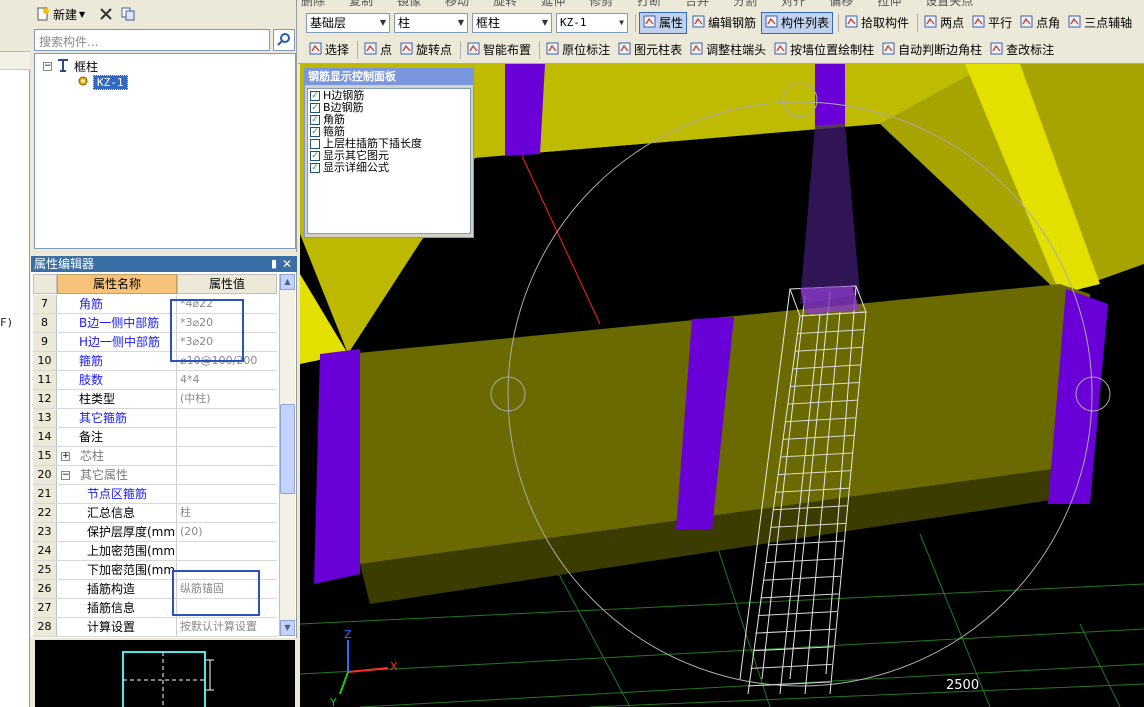  I want to click on delete-button, so click(106, 14).